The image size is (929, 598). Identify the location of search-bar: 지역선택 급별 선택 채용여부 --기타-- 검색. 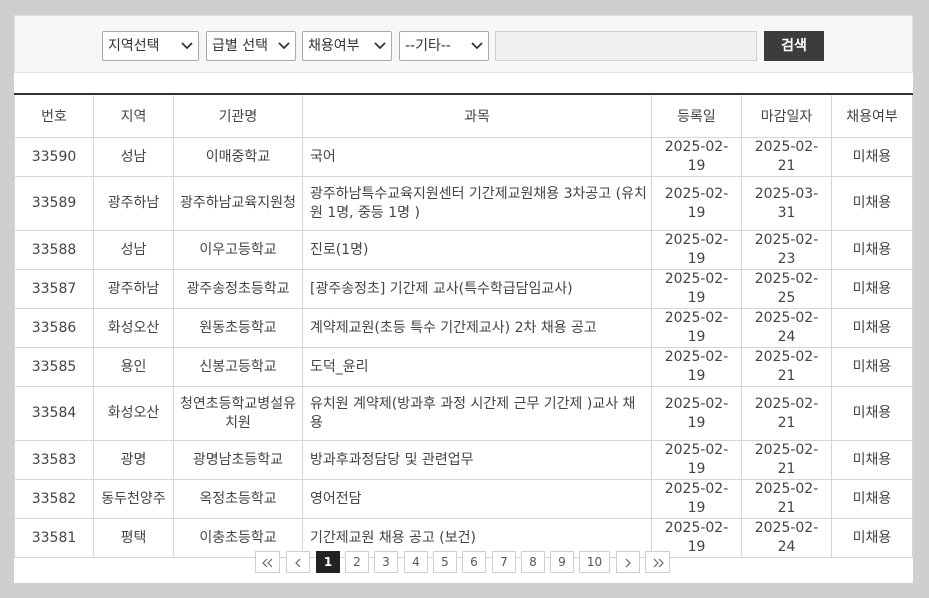
(463, 44).